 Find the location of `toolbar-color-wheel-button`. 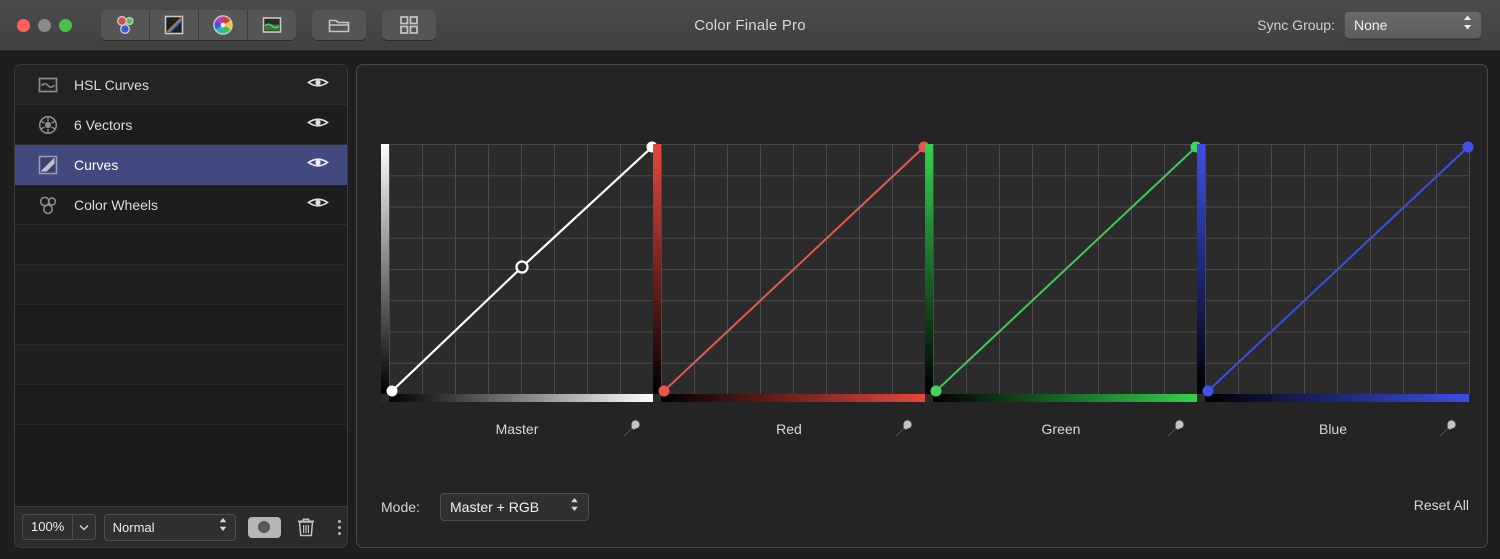

toolbar-color-wheel-button is located at coordinates (223, 25).